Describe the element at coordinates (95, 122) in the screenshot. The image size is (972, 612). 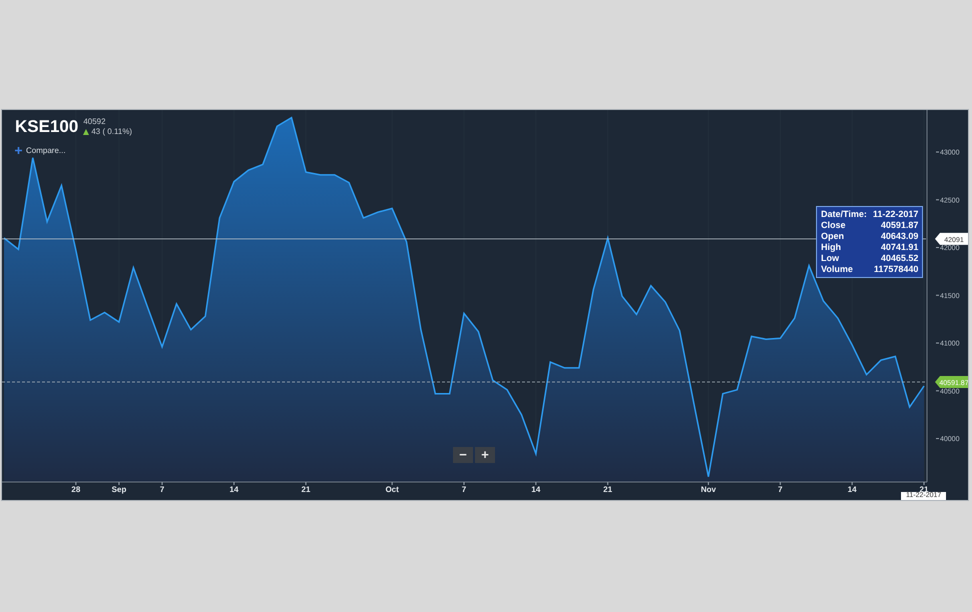
I see `price-value: 40592` at that location.